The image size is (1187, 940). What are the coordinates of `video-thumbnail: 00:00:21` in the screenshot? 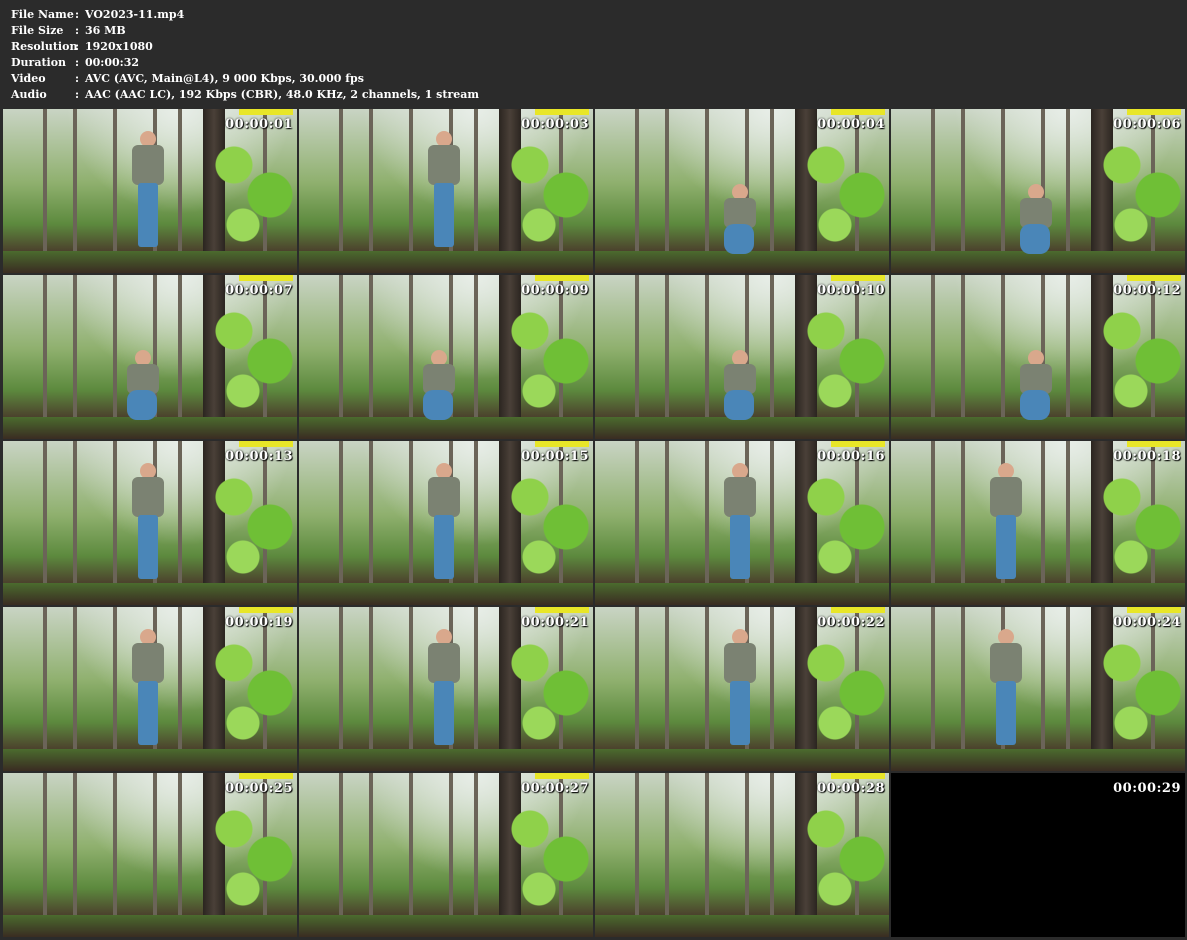 It's located at (446, 689).